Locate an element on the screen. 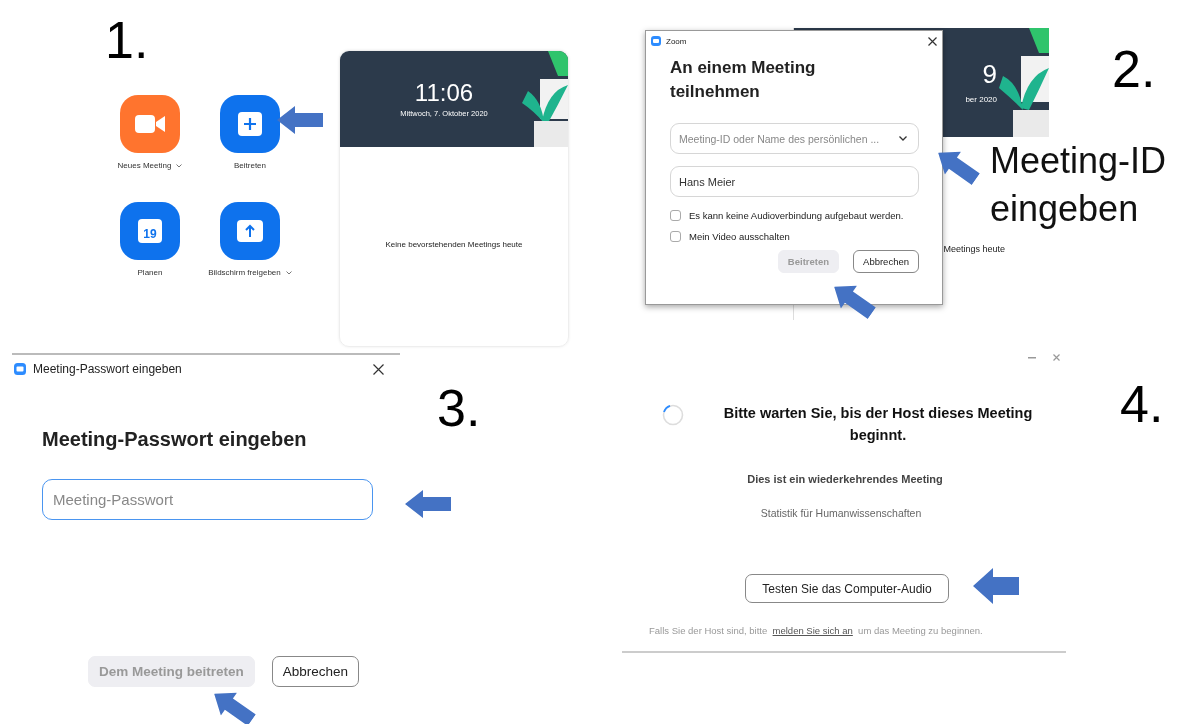  action-label: Bildschirm freigeben is located at coordinates (244, 272).